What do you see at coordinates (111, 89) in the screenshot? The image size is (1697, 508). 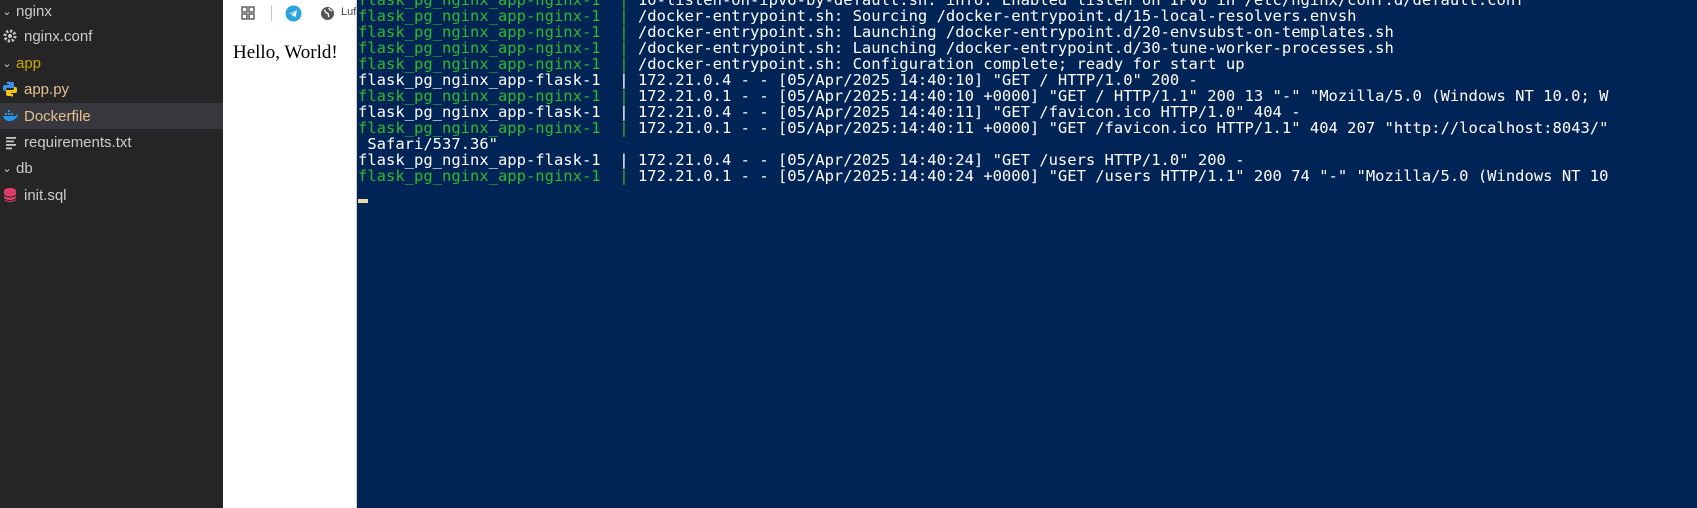 I see `tree-file-app-py: app.py` at bounding box center [111, 89].